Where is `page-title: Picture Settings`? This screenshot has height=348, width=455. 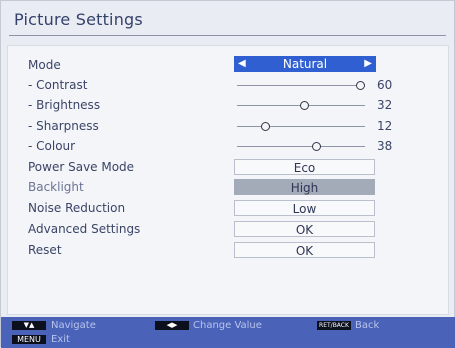 page-title: Picture Settings is located at coordinates (78, 19).